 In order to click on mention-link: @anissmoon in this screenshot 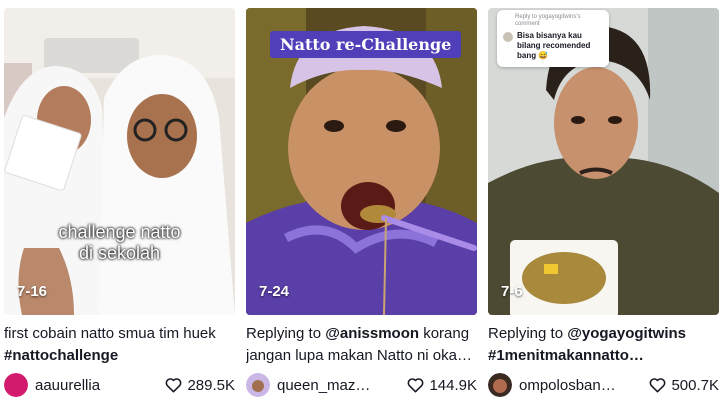, I will do `click(372, 333)`.